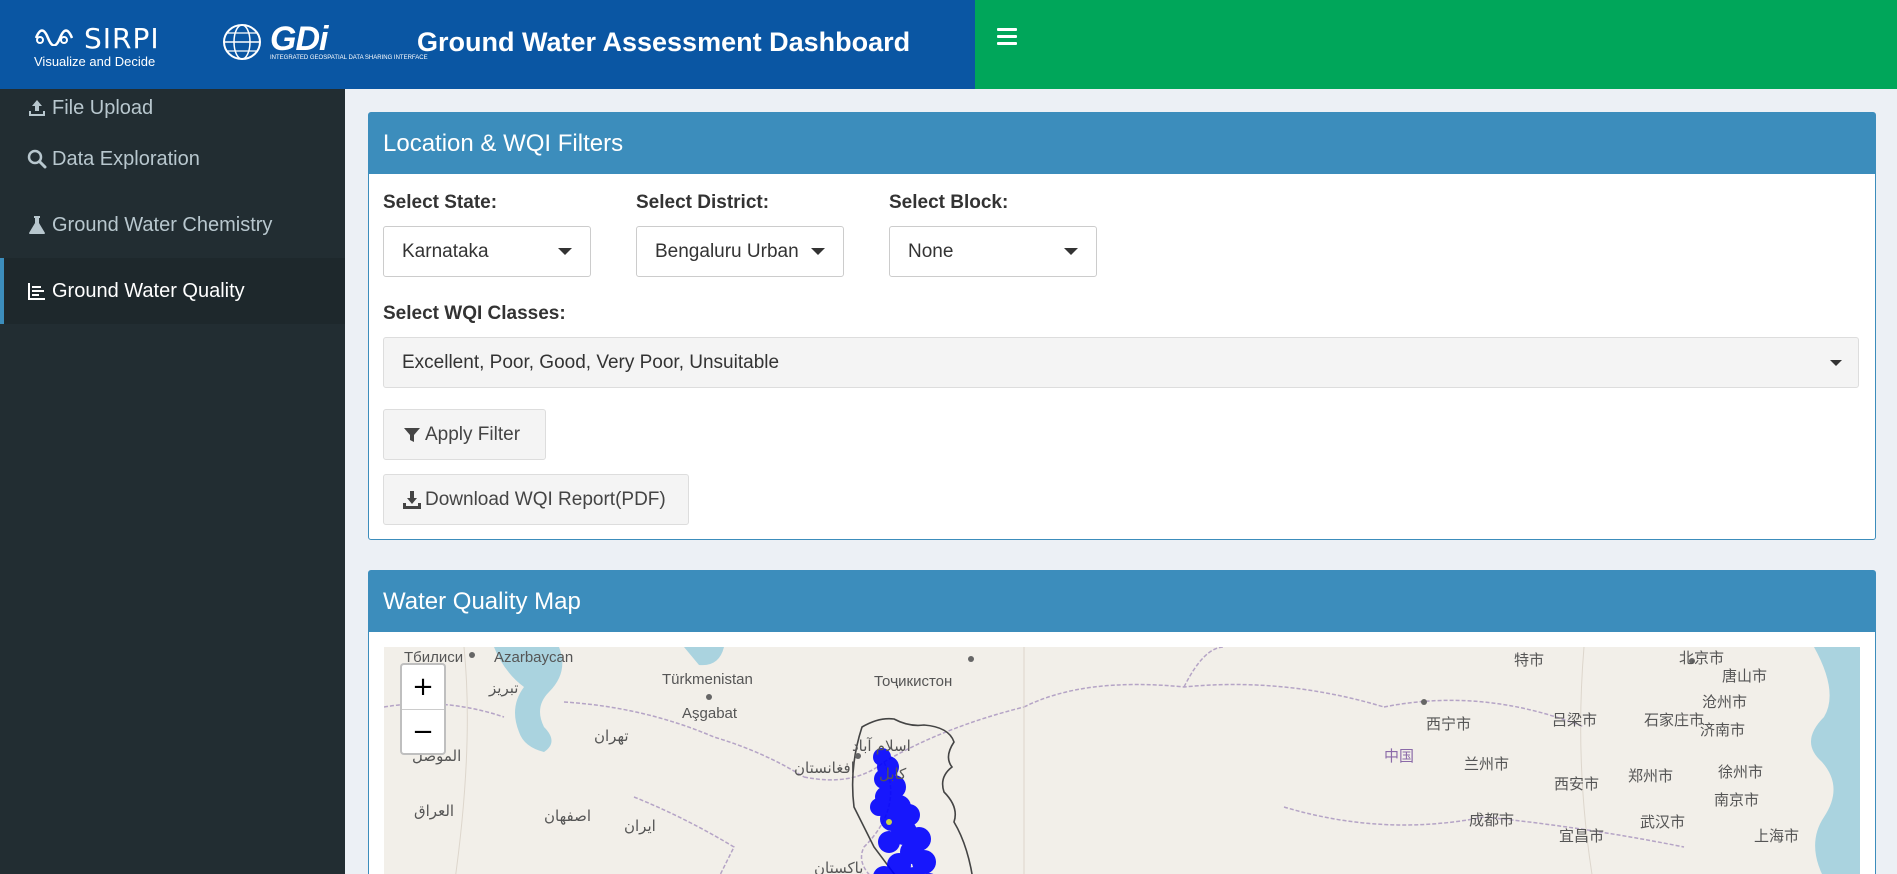 The image size is (1897, 874). Describe the element at coordinates (949, 202) in the screenshot. I see `block-label: Select Block:` at that location.